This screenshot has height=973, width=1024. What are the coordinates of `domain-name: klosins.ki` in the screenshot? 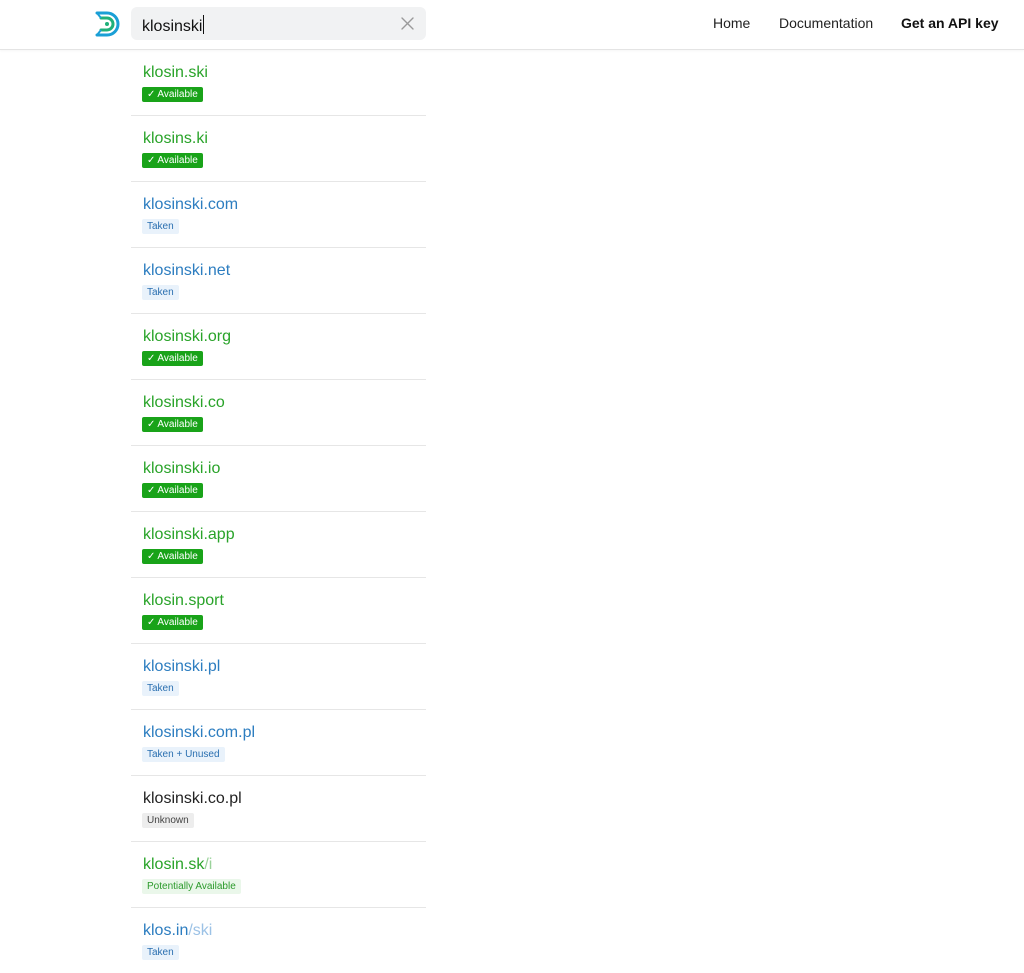 It's located at (175, 138).